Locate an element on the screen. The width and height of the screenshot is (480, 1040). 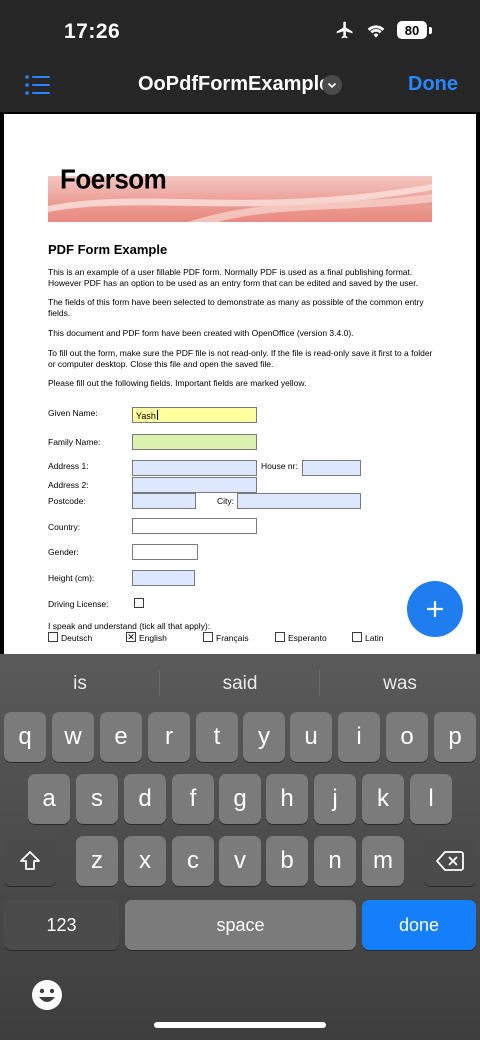
key-q: q is located at coordinates (25, 737).